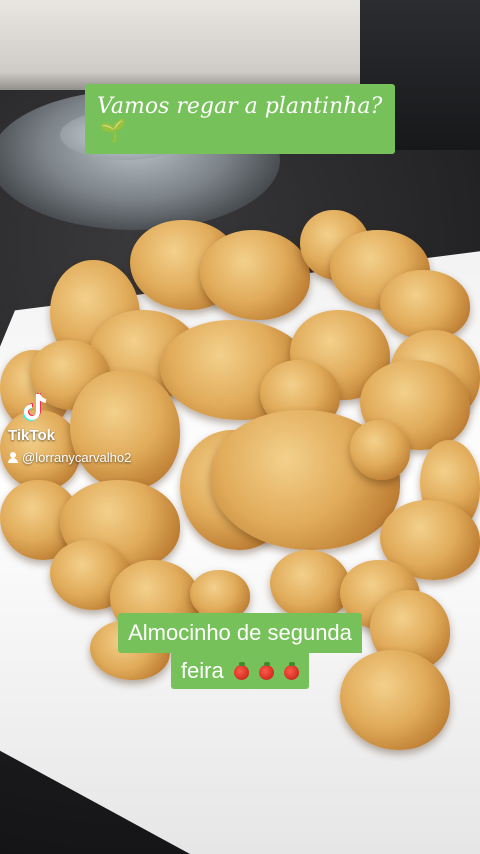 The image size is (480, 854). What do you see at coordinates (69, 428) in the screenshot?
I see `tiktok-watermark: TikTok @lorranycarvalho2` at bounding box center [69, 428].